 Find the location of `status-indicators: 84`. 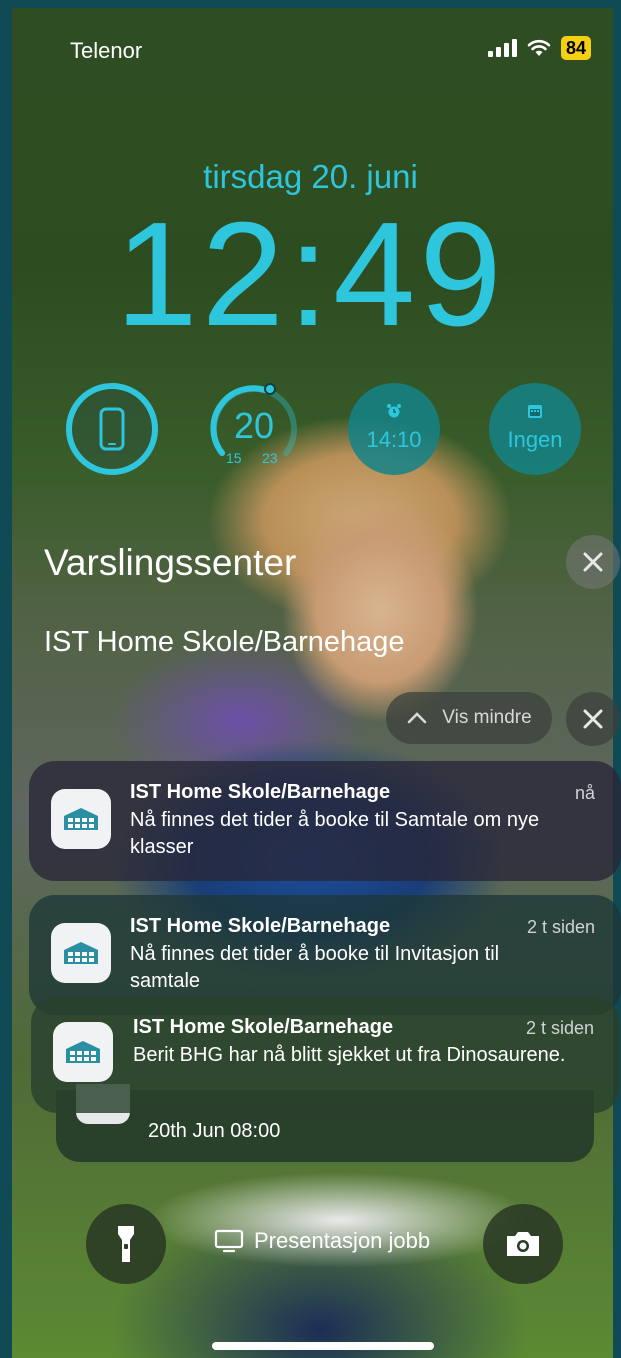

status-indicators: 84 is located at coordinates (539, 48).